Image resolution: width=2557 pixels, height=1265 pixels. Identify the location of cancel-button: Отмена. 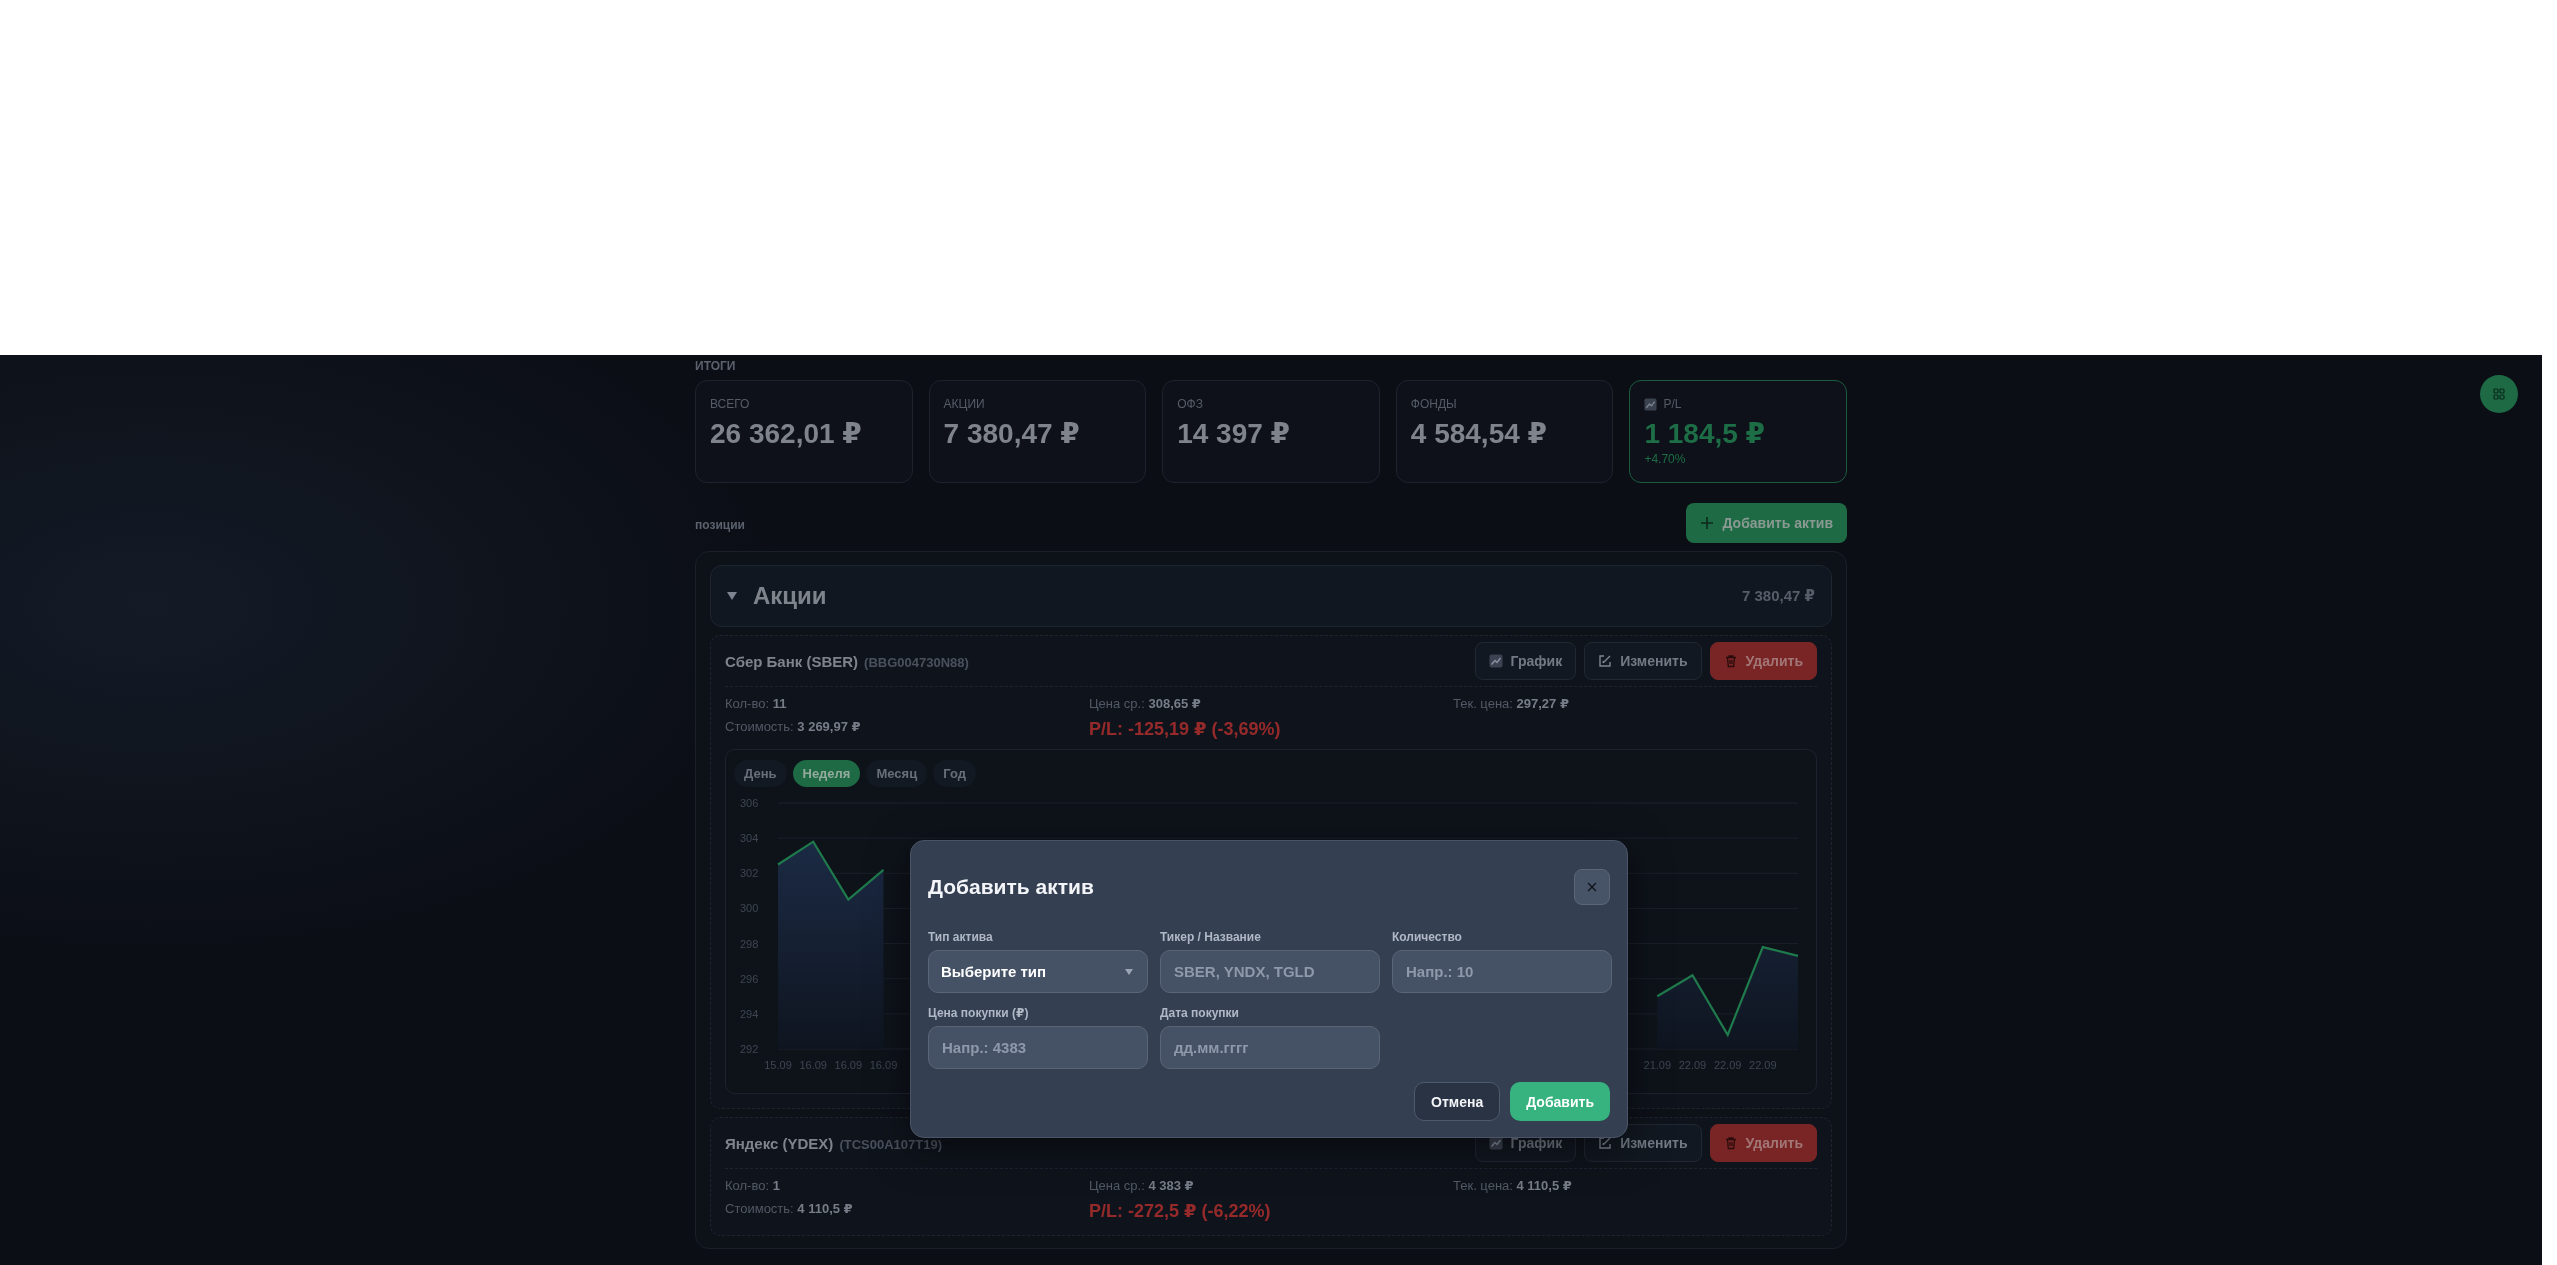
(1457, 1101).